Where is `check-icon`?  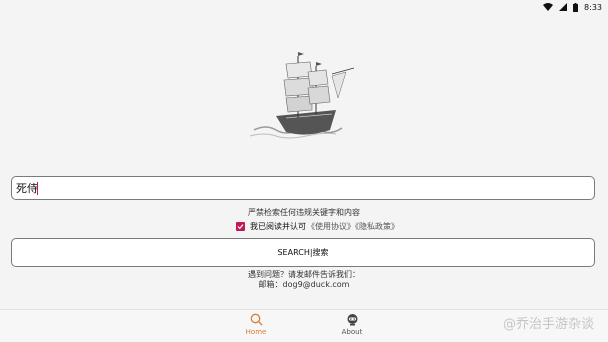 check-icon is located at coordinates (240, 227).